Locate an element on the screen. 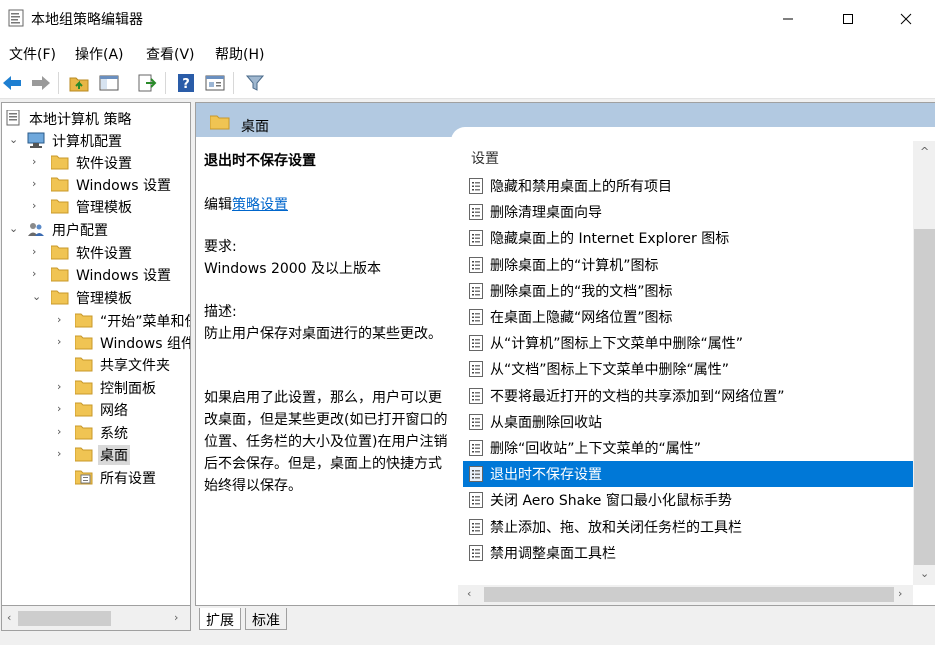 The height and width of the screenshot is (645, 935). setting-row: 隐藏和禁用桌面上的所有项目 is located at coordinates (688, 186).